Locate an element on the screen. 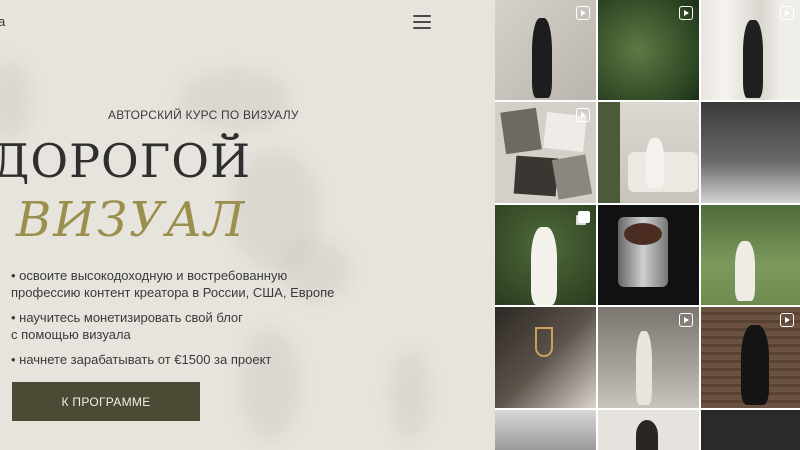 The width and height of the screenshot is (800, 450). hamburger-menu-icon is located at coordinates (422, 22).